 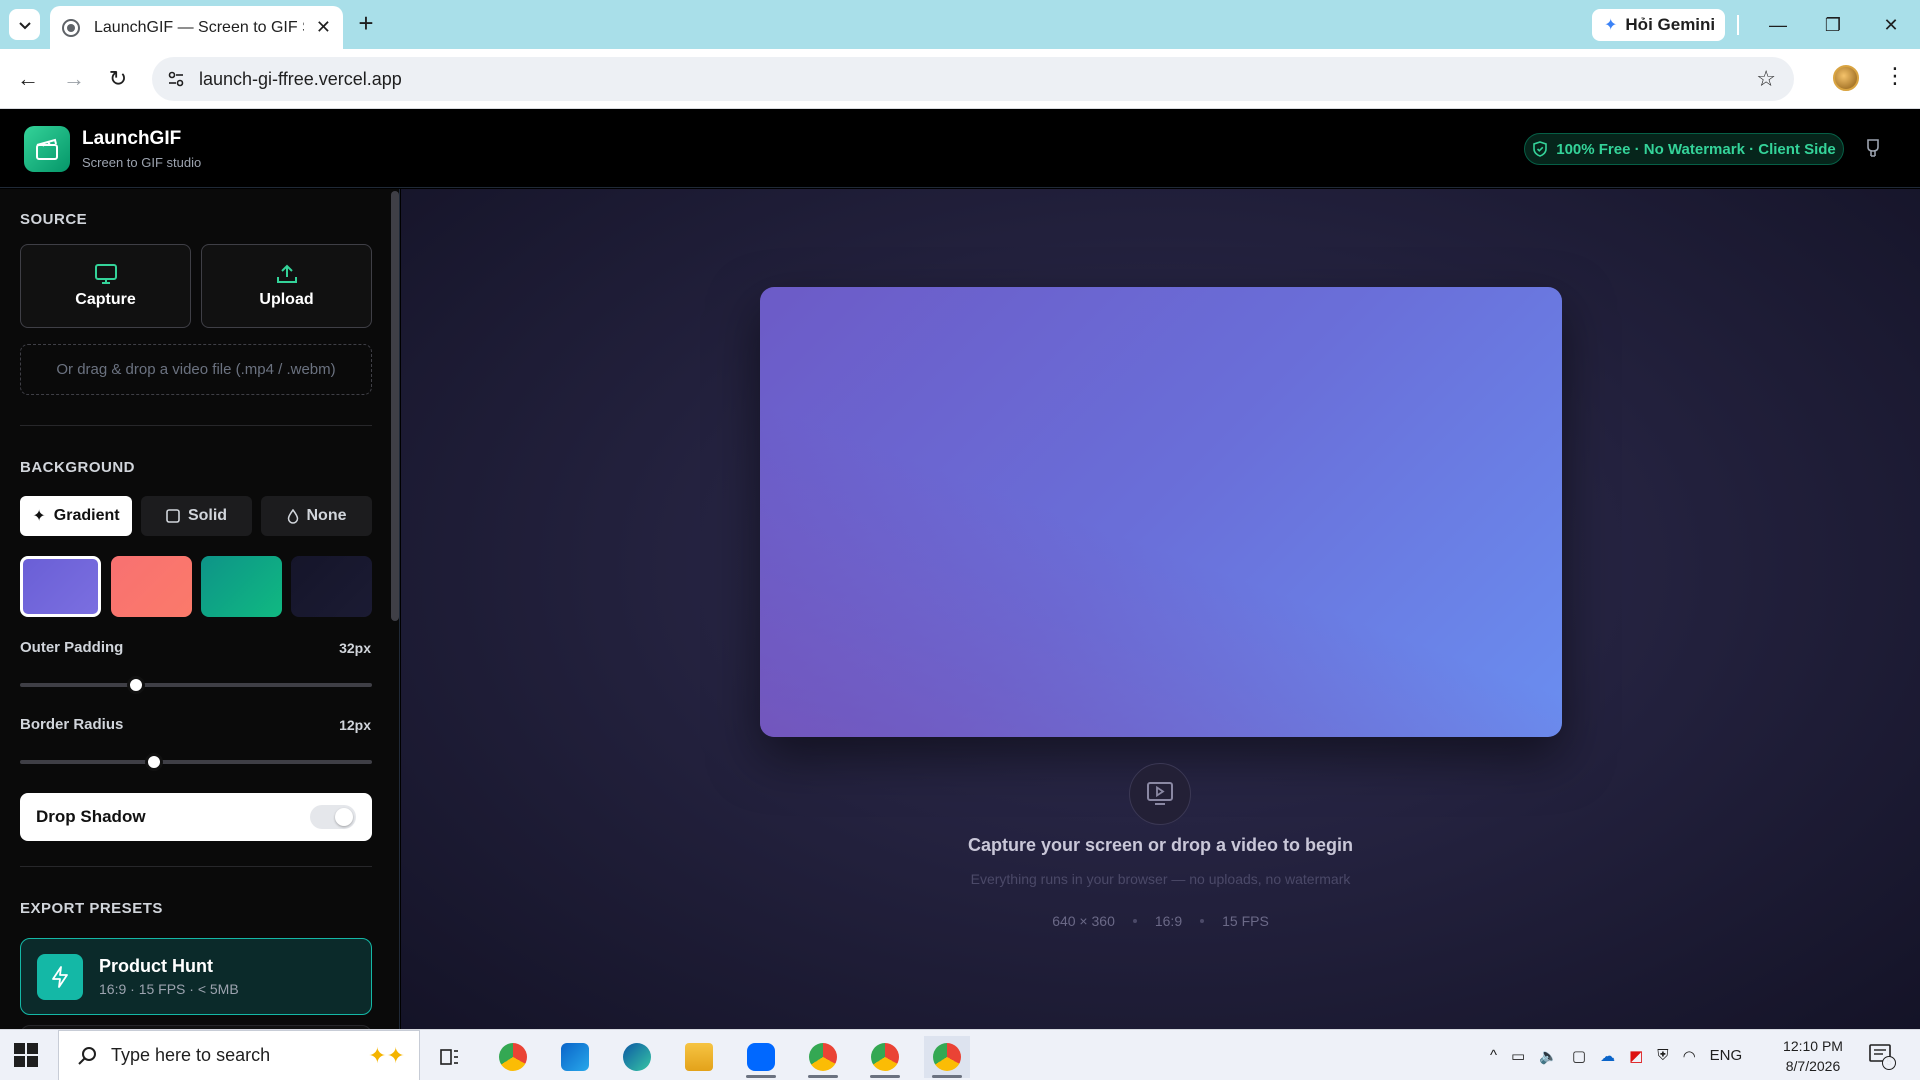 I want to click on background-tab-gradient: ✦ Gradient, so click(x=76, y=516).